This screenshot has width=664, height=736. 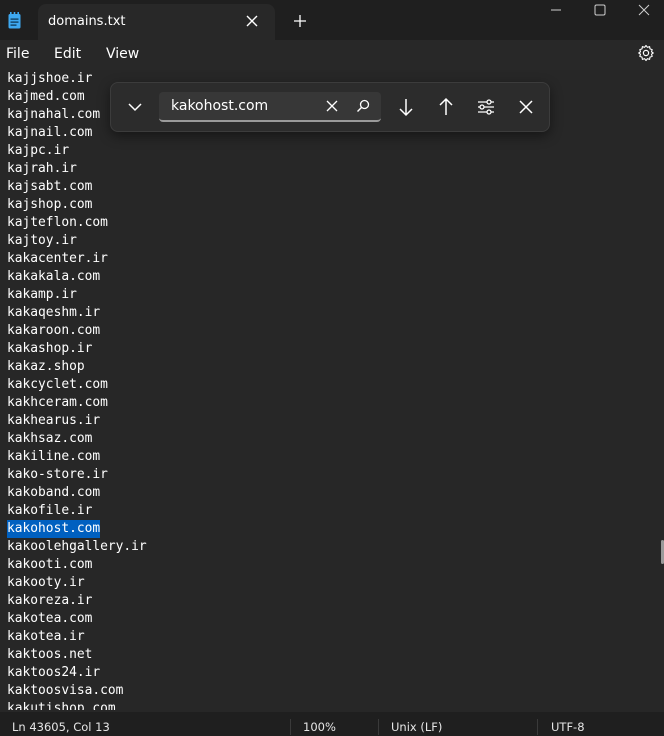 I want to click on text-line: kakotea.com, so click(x=50, y=618).